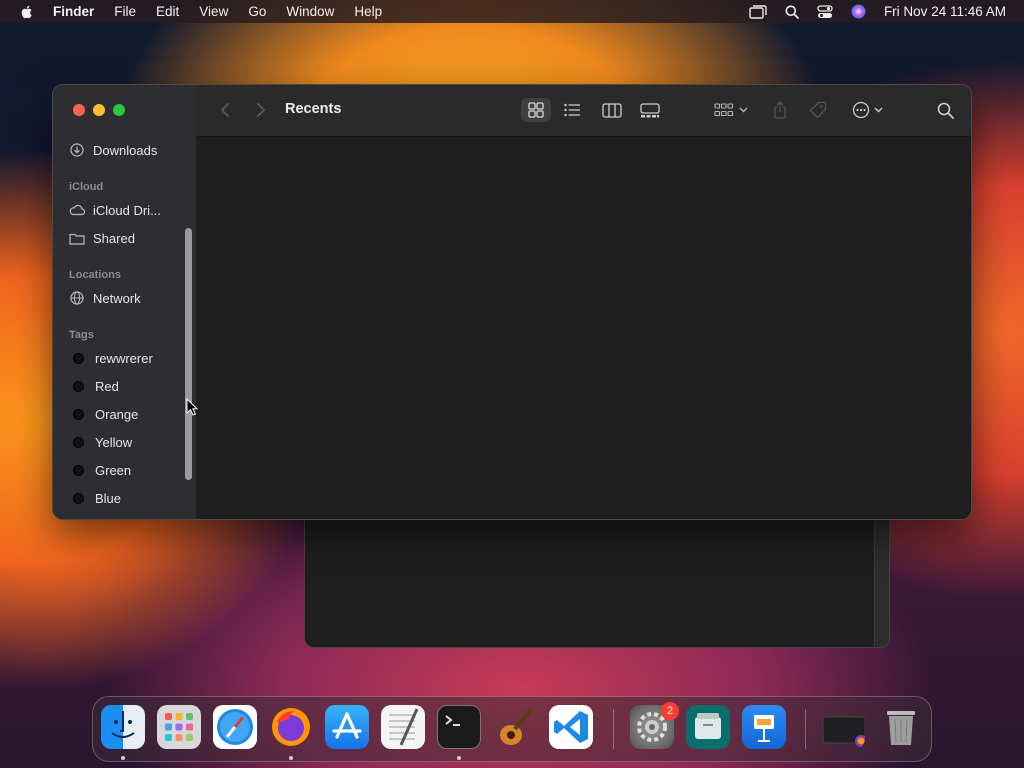 Image resolution: width=1024 pixels, height=768 pixels. What do you see at coordinates (79, 110) in the screenshot?
I see `close-button` at bounding box center [79, 110].